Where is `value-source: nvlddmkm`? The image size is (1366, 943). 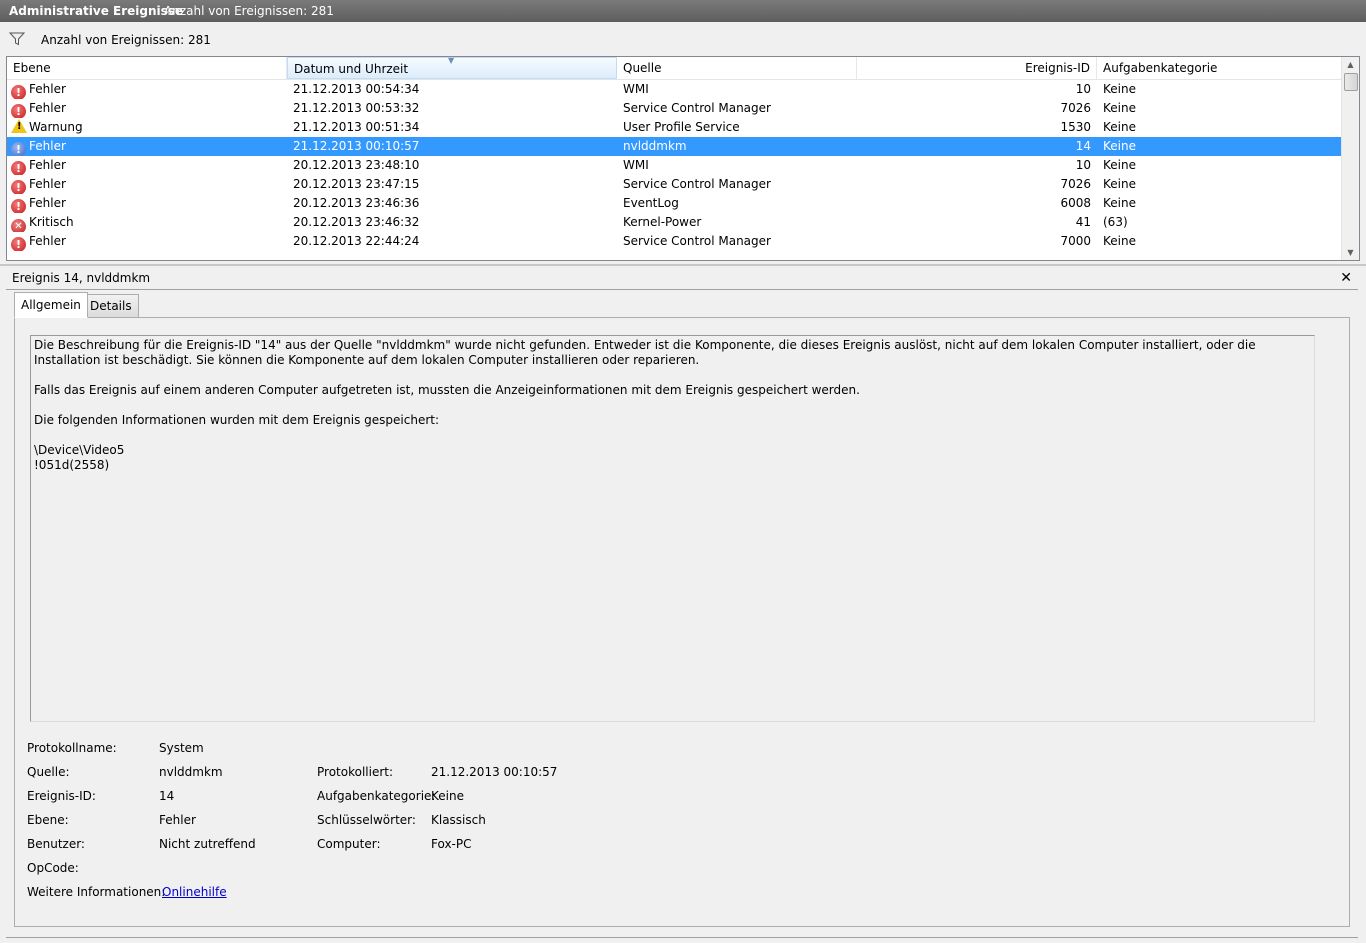 value-source: nvlddmkm is located at coordinates (191, 772).